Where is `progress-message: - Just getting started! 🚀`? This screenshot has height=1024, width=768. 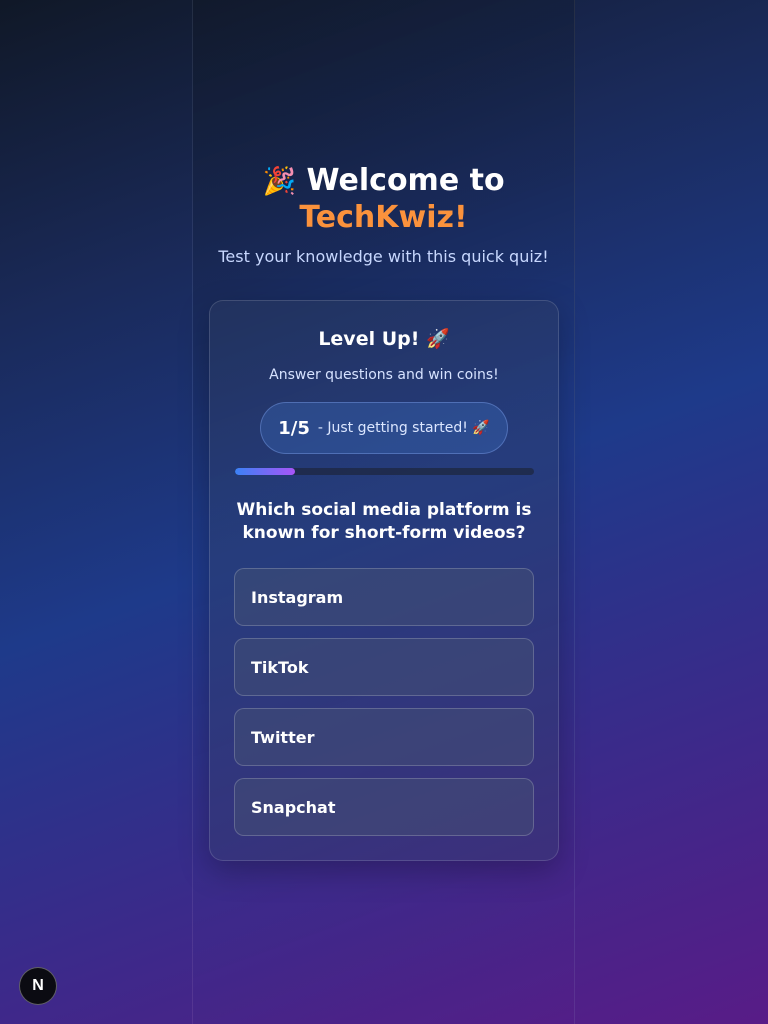 progress-message: - Just getting started! 🚀 is located at coordinates (403, 428).